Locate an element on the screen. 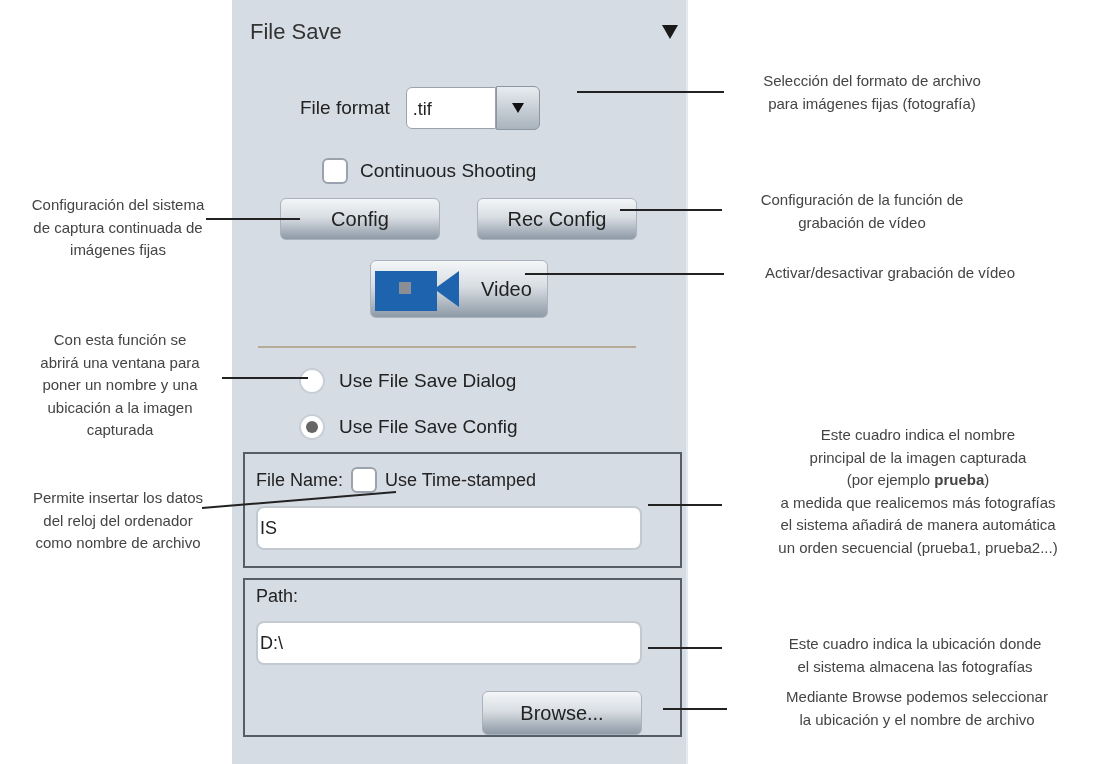 This screenshot has width=1095, height=764. video-button: Video is located at coordinates (459, 289).